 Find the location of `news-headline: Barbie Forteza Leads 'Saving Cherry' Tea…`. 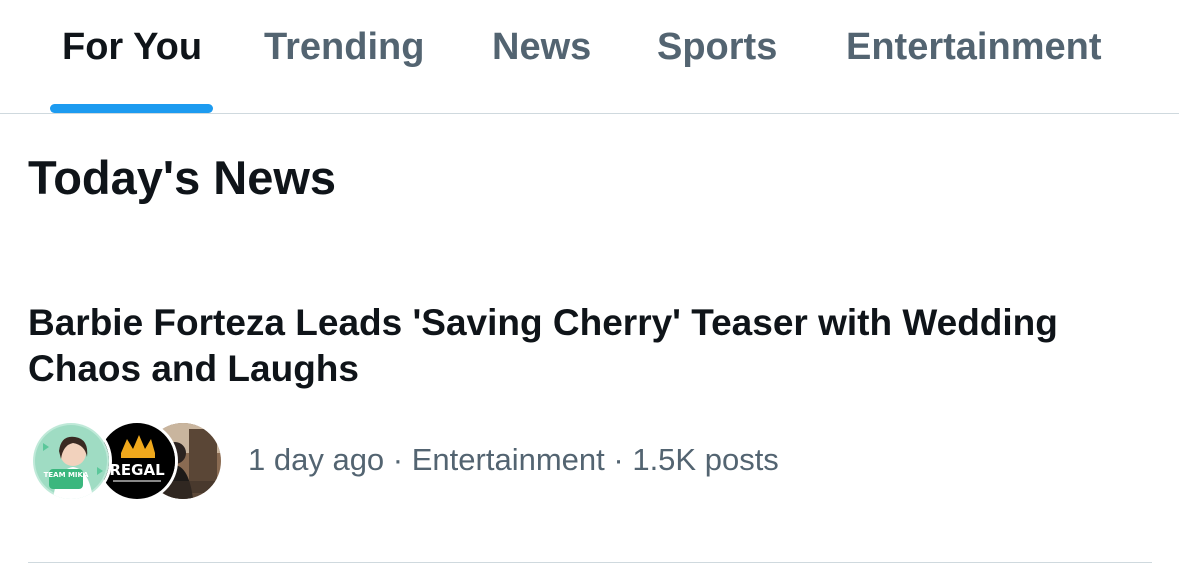

news-headline: Barbie Forteza Leads 'Saving Cherry' Tea… is located at coordinates (583, 346).